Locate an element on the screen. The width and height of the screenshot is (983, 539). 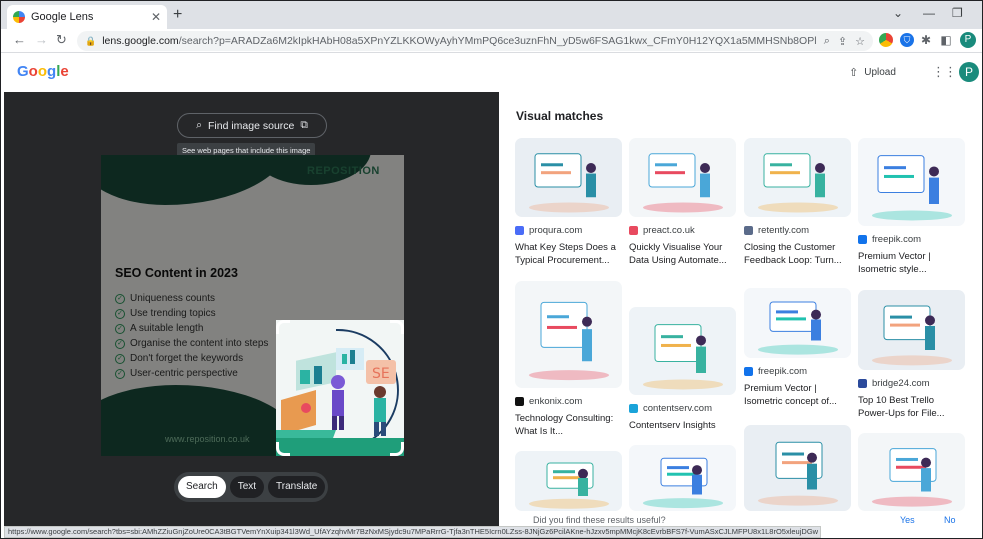
result-source: bridge24.com is located at coordinates (911, 383).